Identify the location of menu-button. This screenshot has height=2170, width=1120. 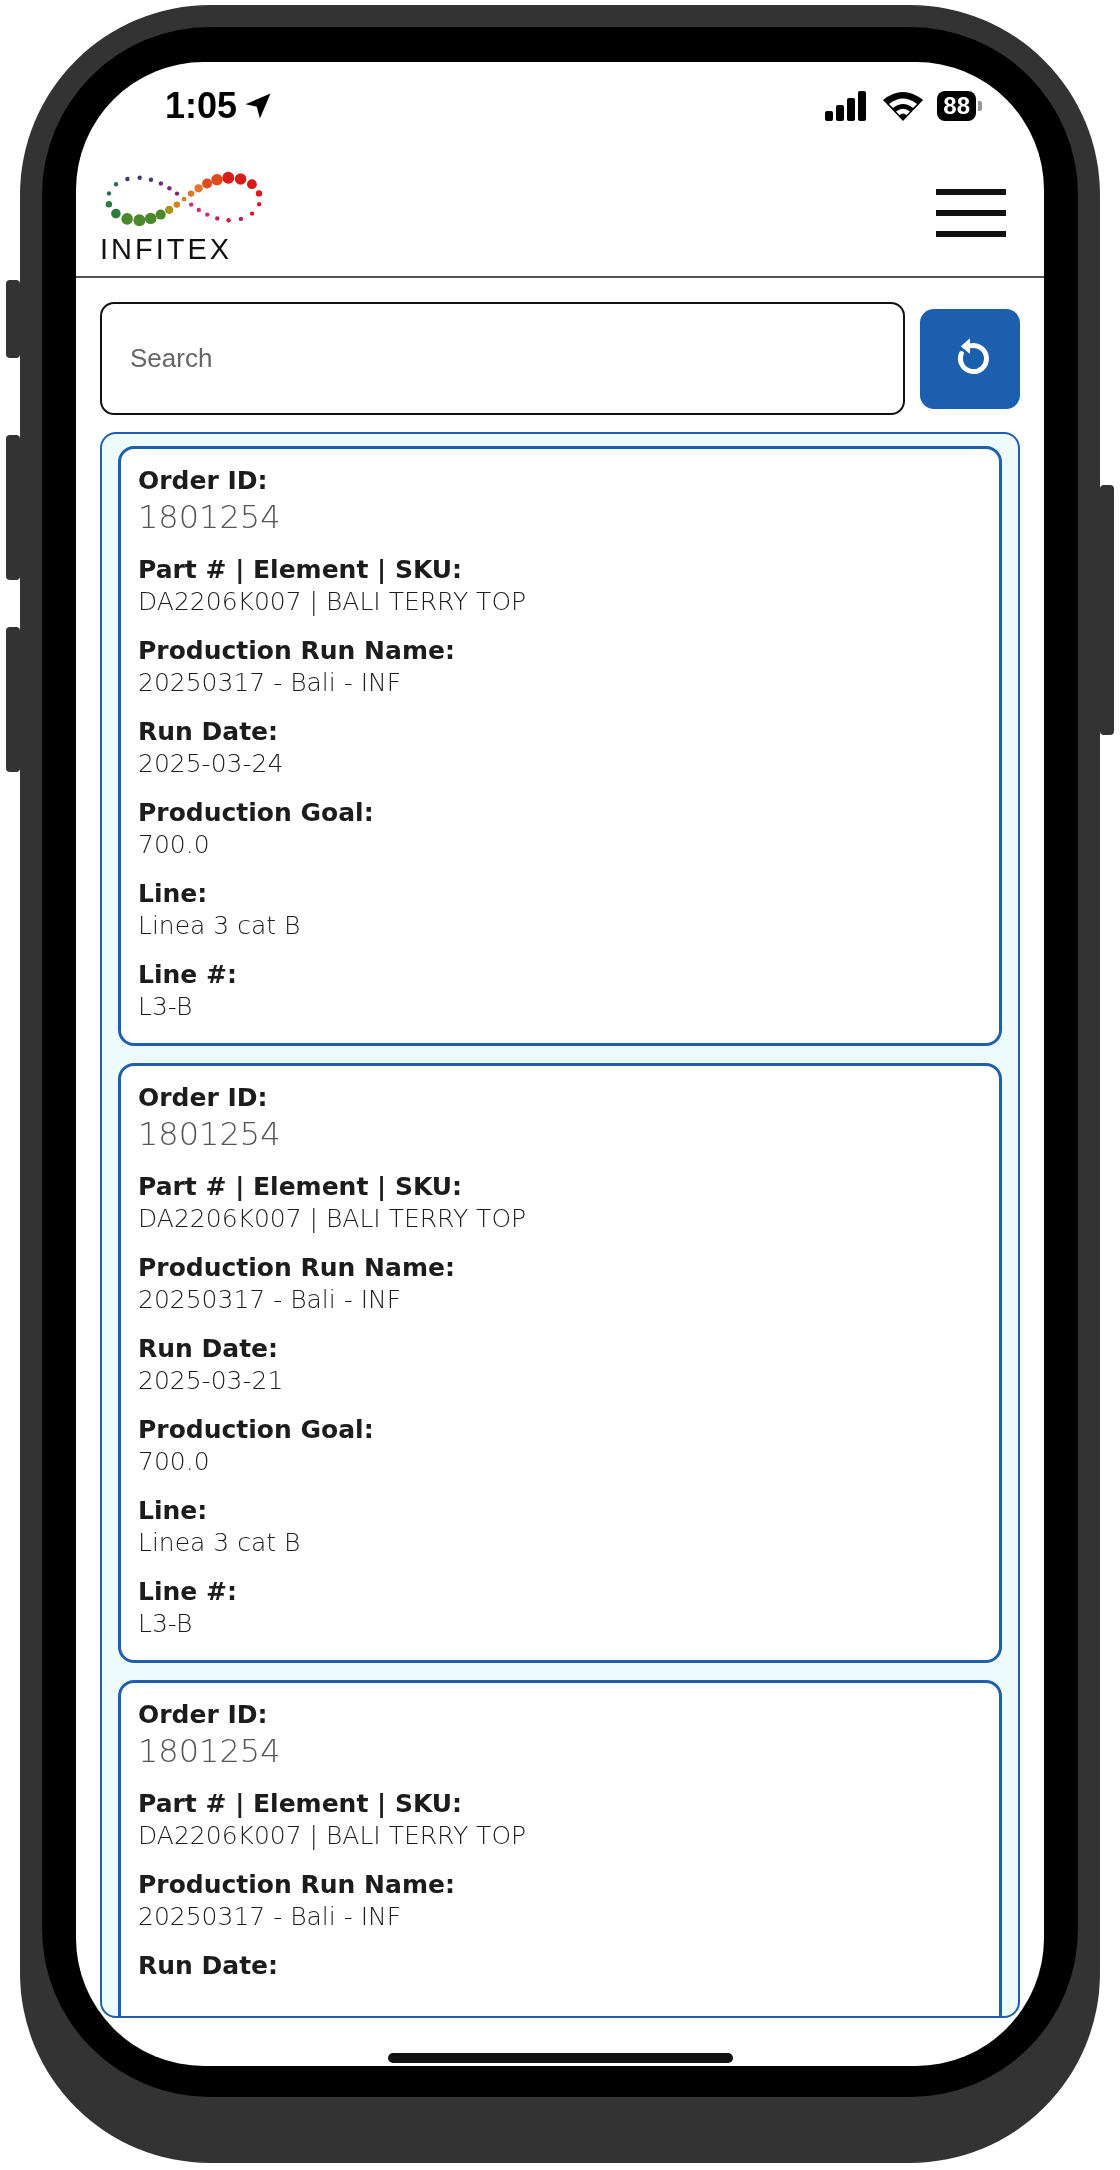
(971, 213).